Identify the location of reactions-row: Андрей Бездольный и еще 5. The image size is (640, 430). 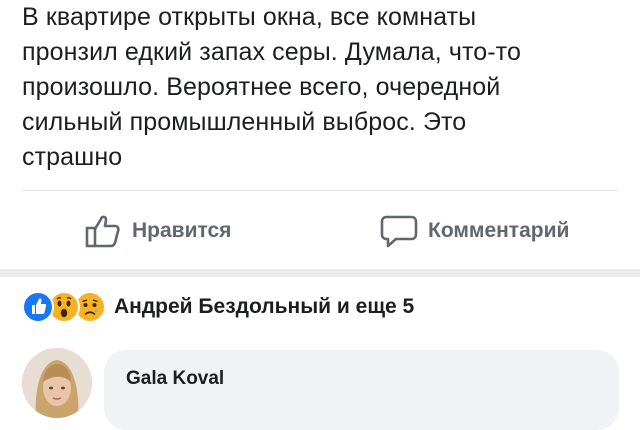
(218, 307).